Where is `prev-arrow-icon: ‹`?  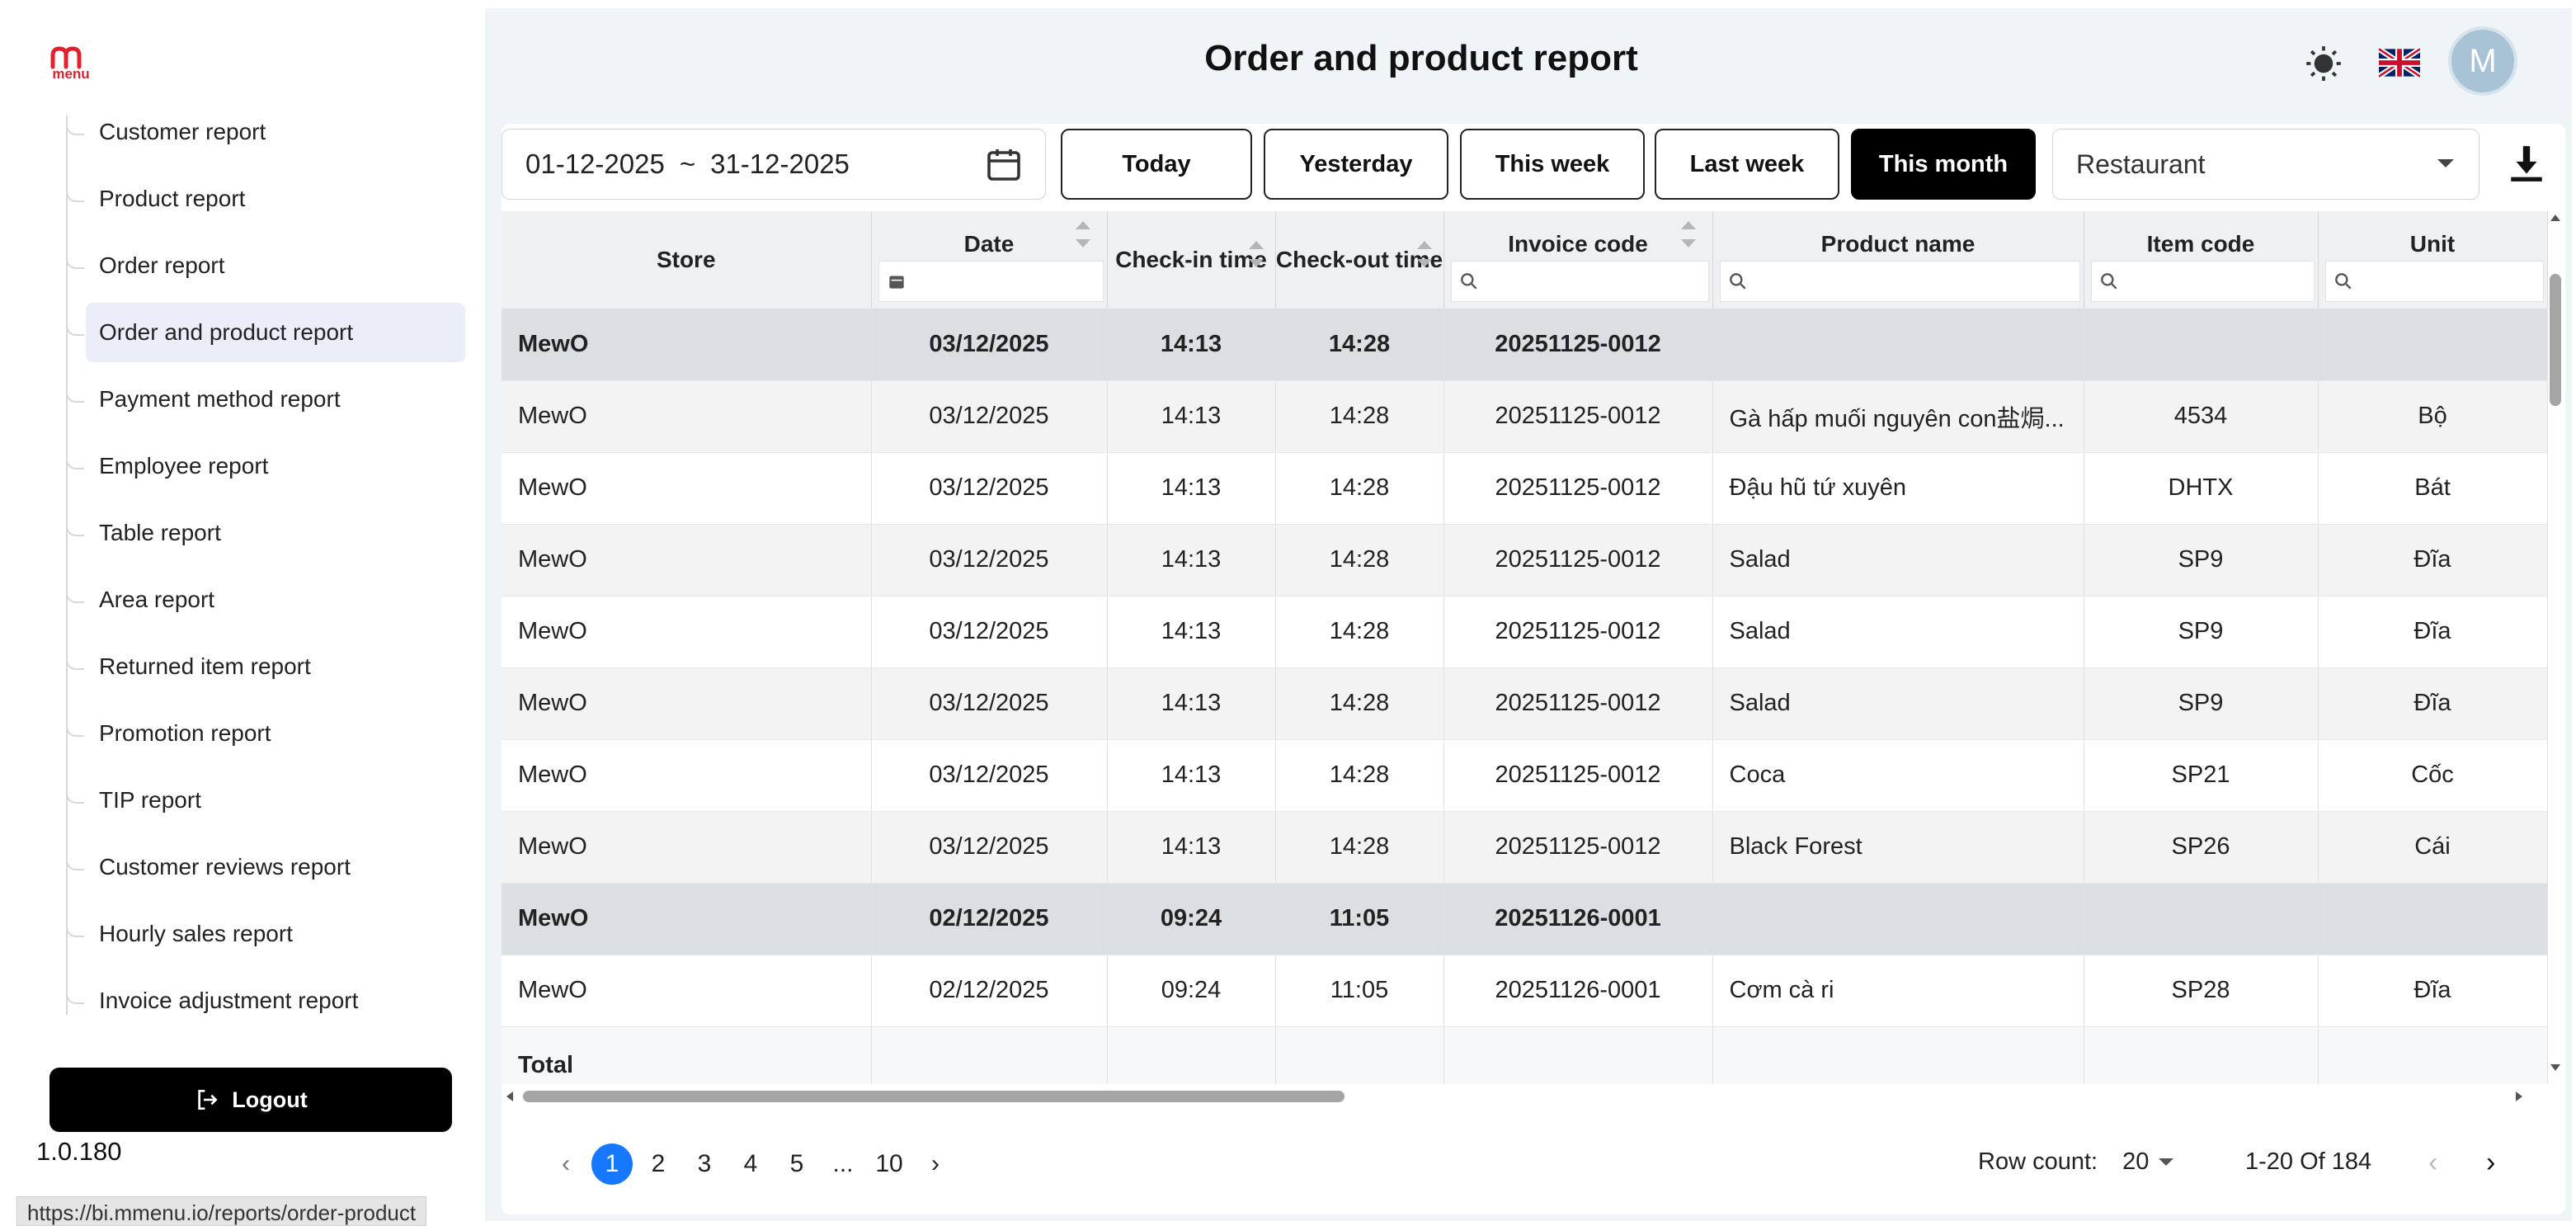 prev-arrow-icon: ‹ is located at coordinates (2432, 1163).